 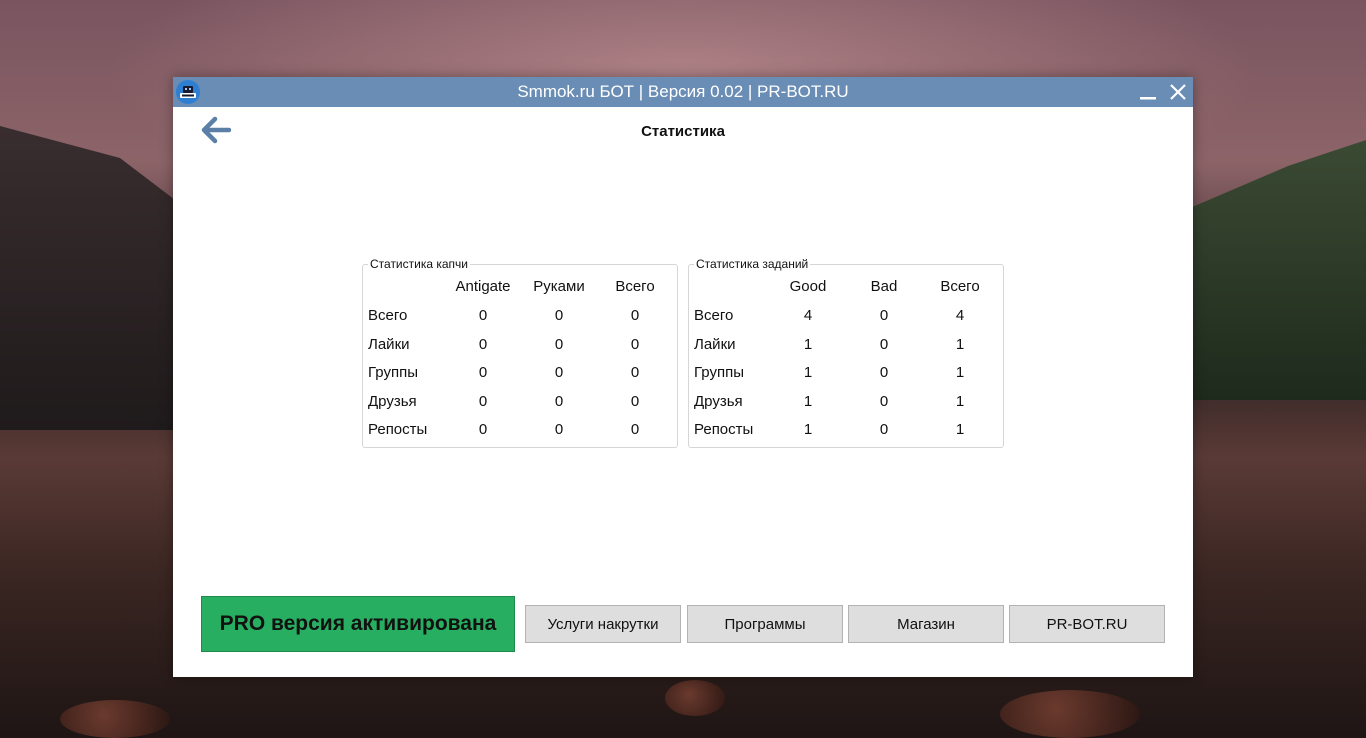 What do you see at coordinates (847, 430) in the screenshot?
I see `table-row: Репосты 1 0 1` at bounding box center [847, 430].